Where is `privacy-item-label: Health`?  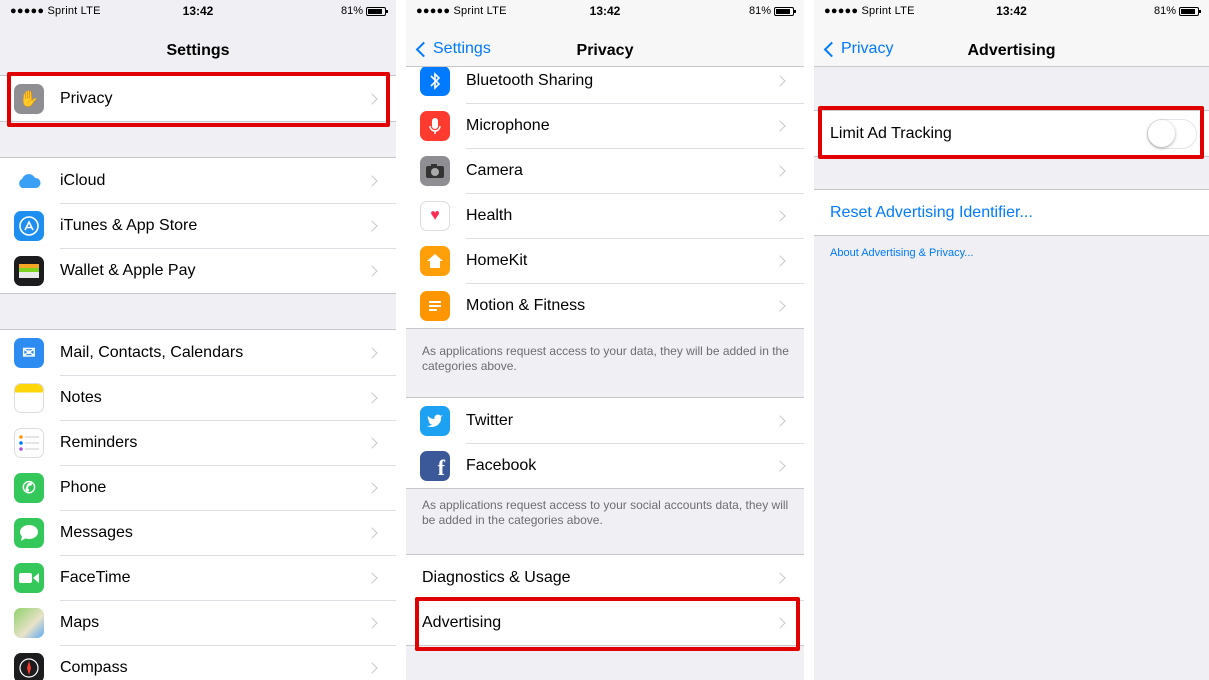 privacy-item-label: Health is located at coordinates (489, 215).